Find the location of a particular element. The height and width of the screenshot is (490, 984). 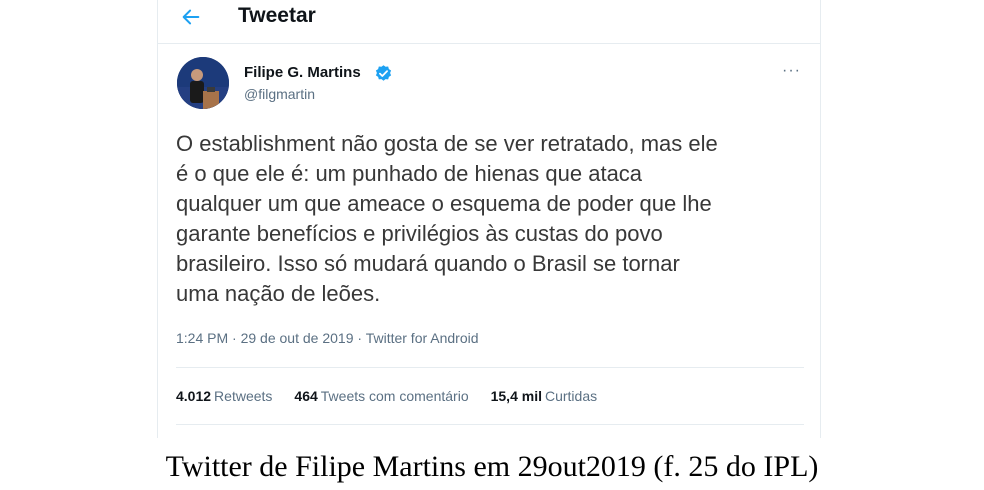

retweets-label: Retweets is located at coordinates (243, 396).